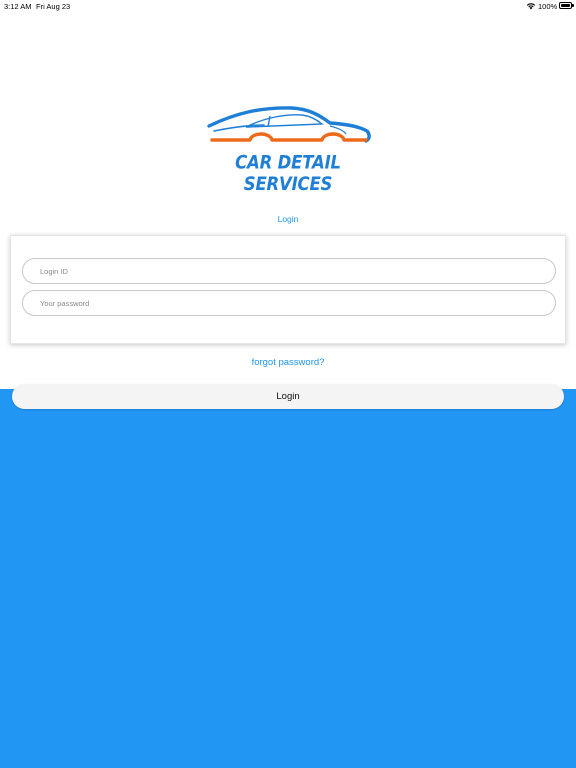 This screenshot has width=576, height=768. What do you see at coordinates (289, 271) in the screenshot?
I see `login-id-input` at bounding box center [289, 271].